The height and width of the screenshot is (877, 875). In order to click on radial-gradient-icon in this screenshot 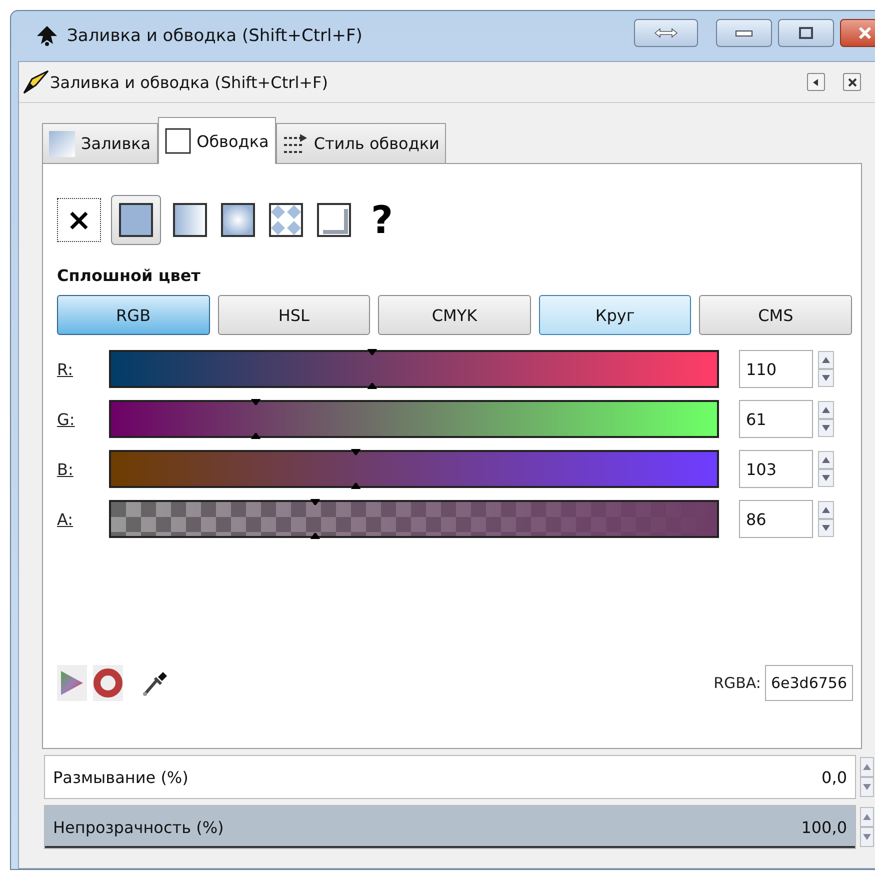, I will do `click(238, 220)`.